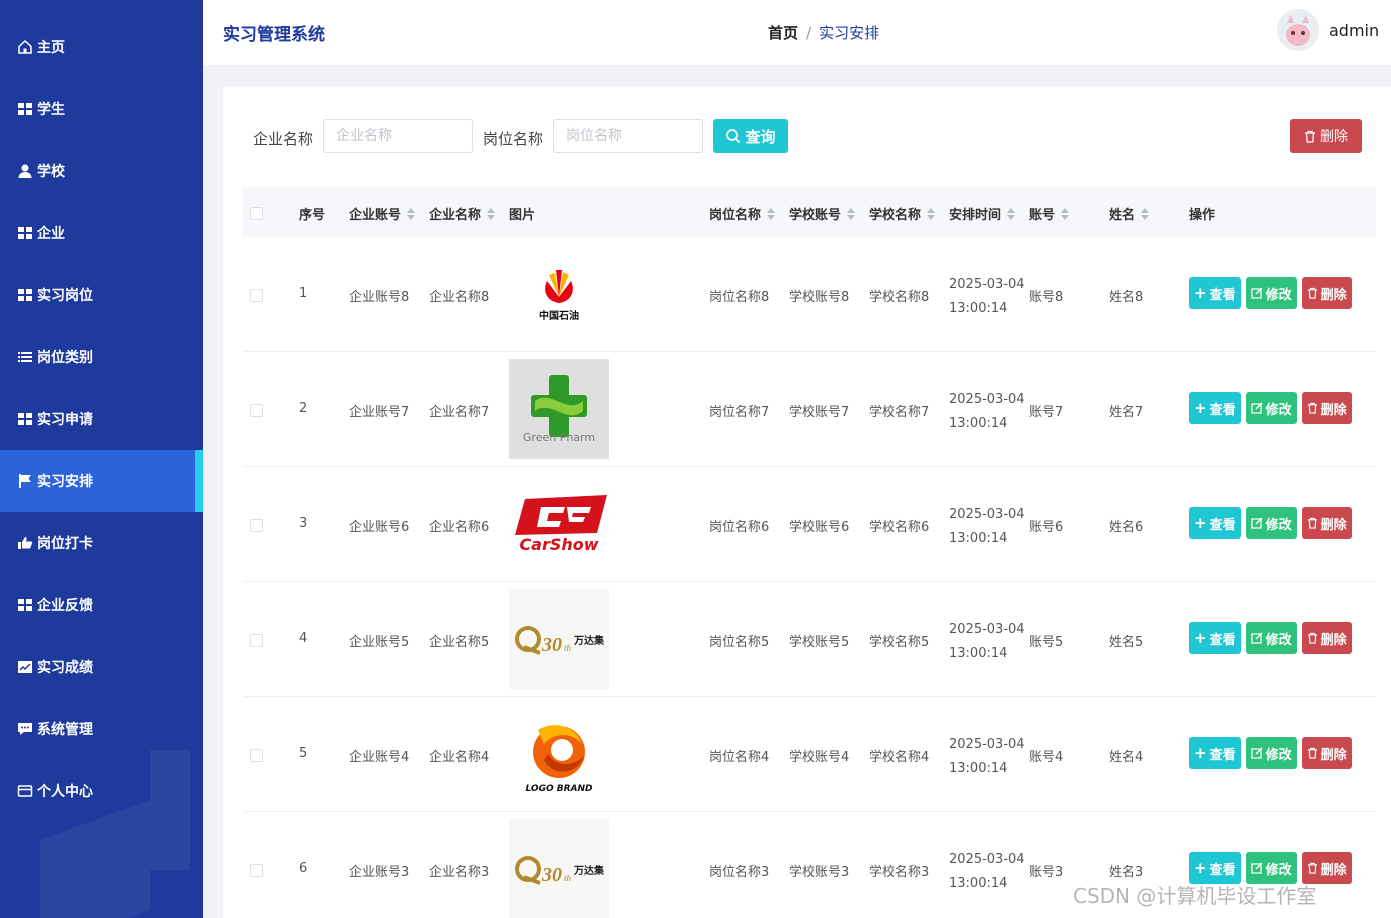  Describe the element at coordinates (819, 757) in the screenshot. I see `cell-school-account: 学校账号4` at that location.